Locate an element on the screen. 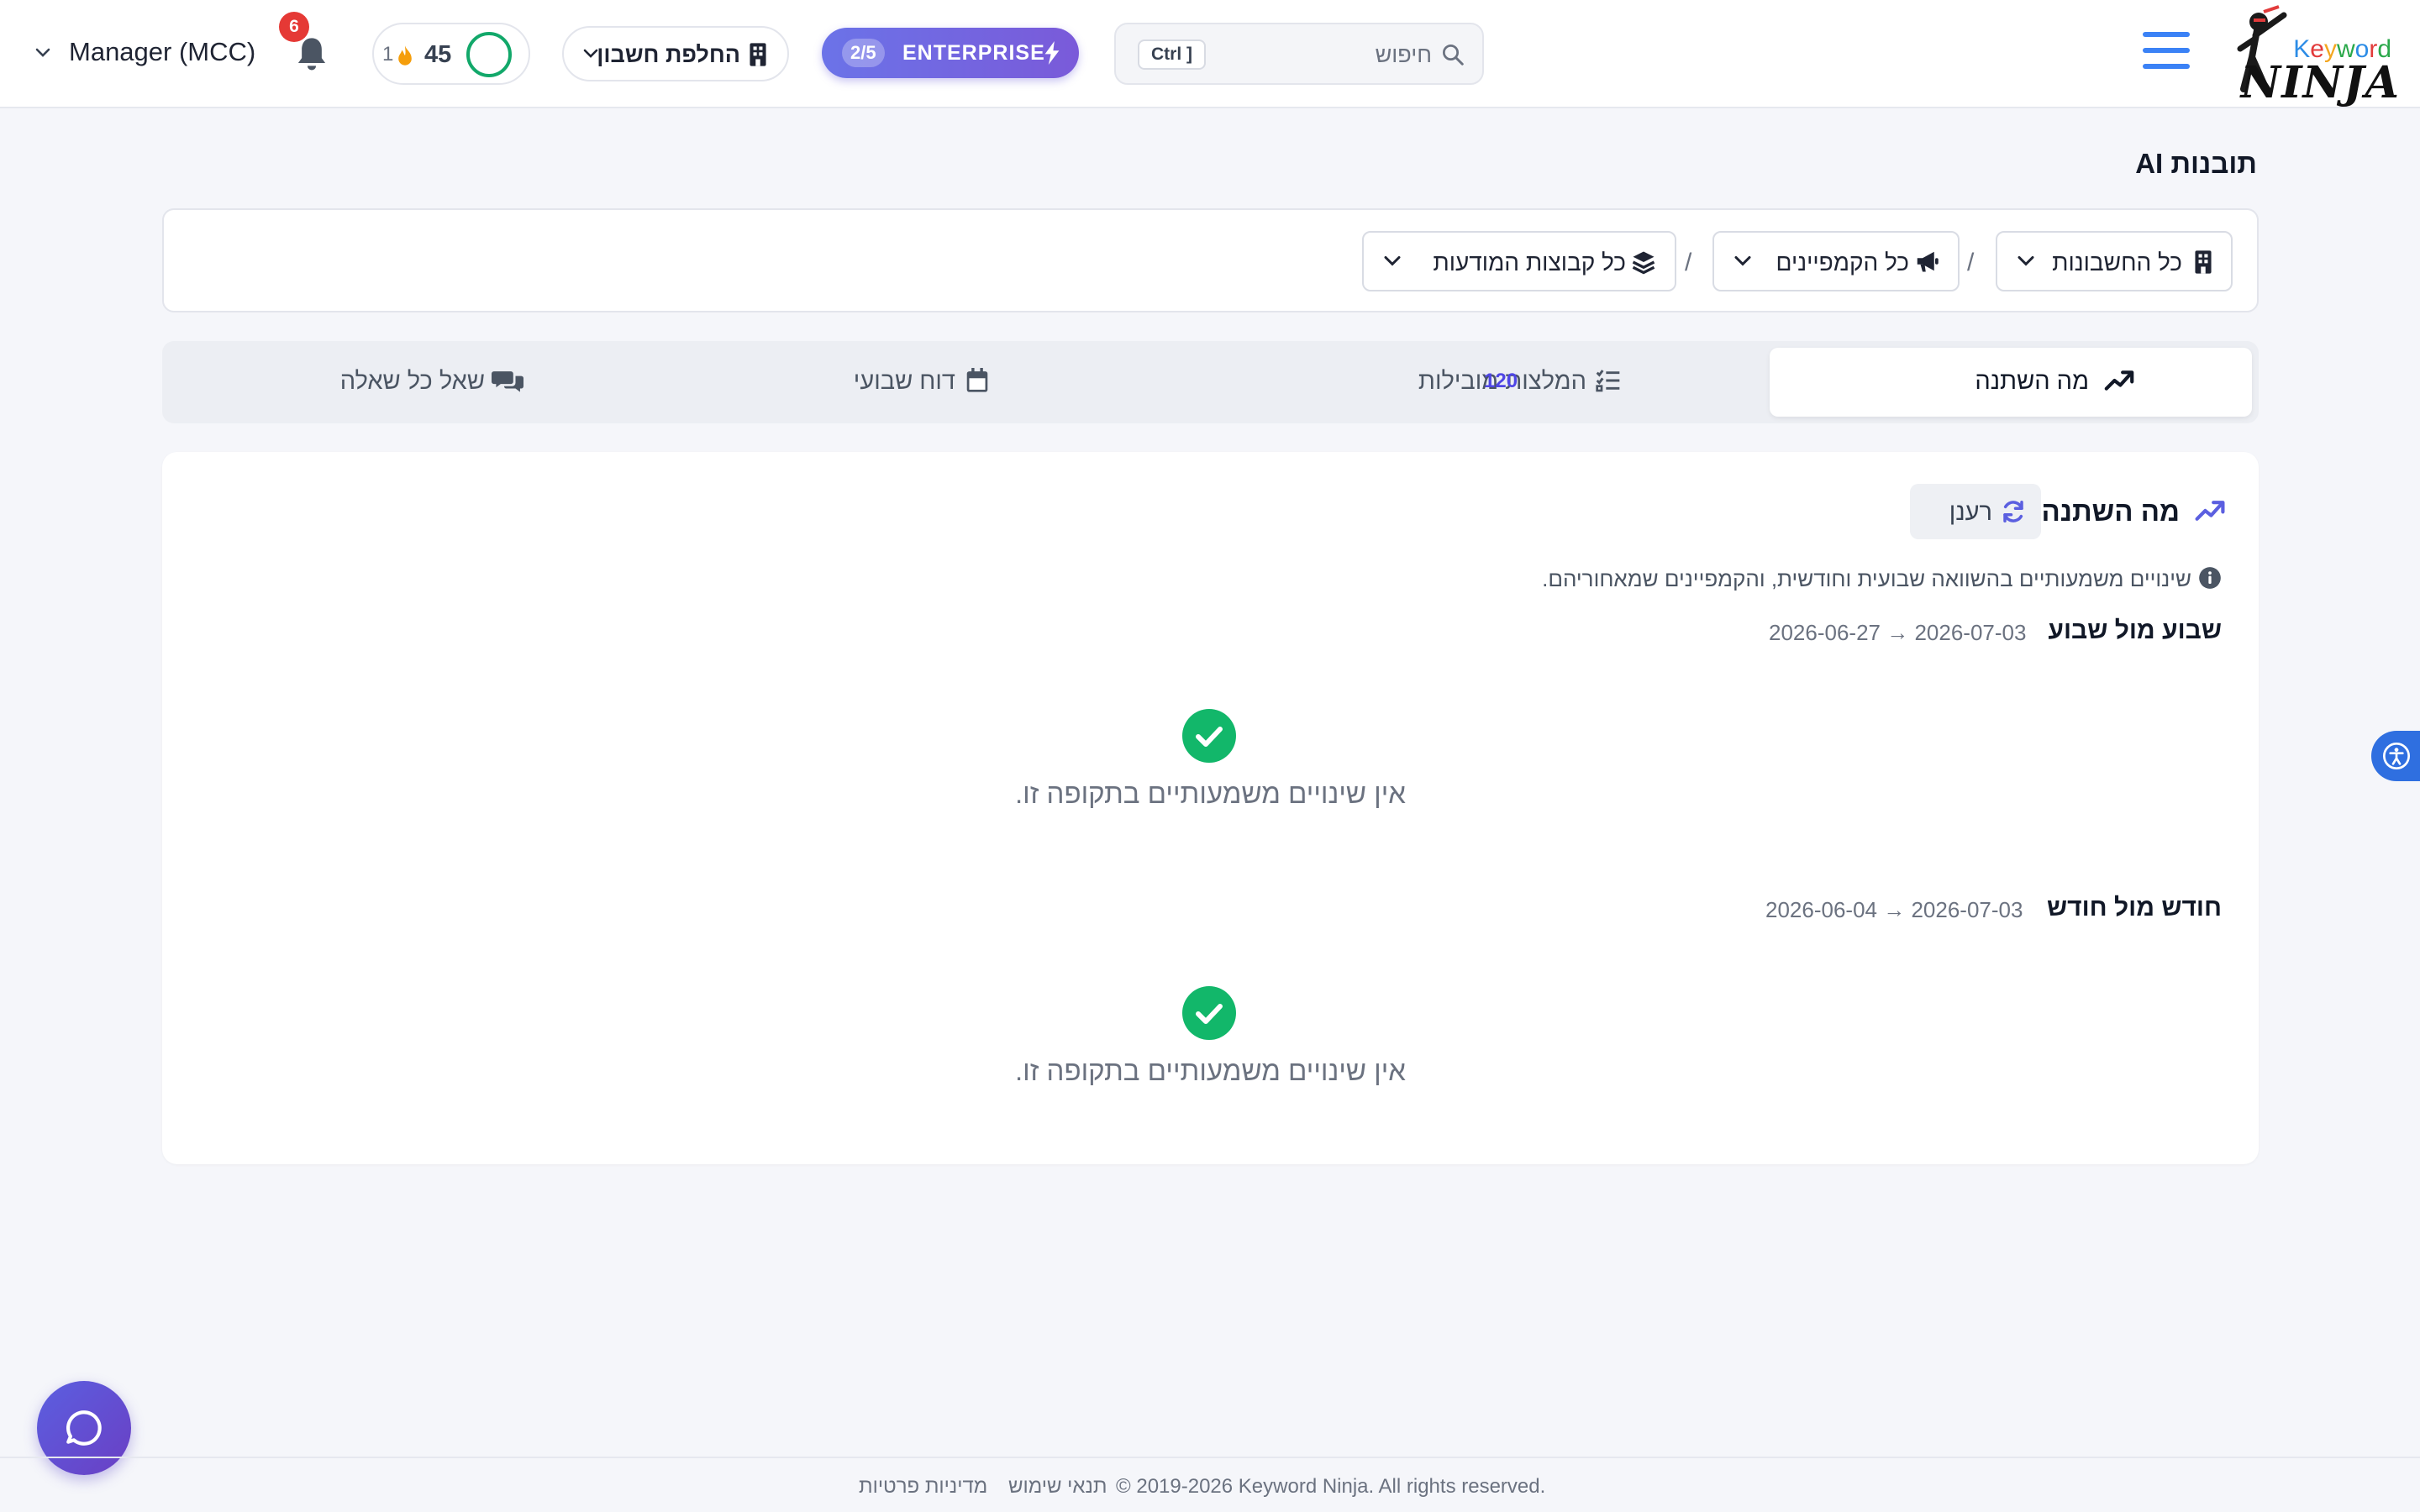 The image size is (2420, 1512). menu-toggle-button is located at coordinates (2166, 53).